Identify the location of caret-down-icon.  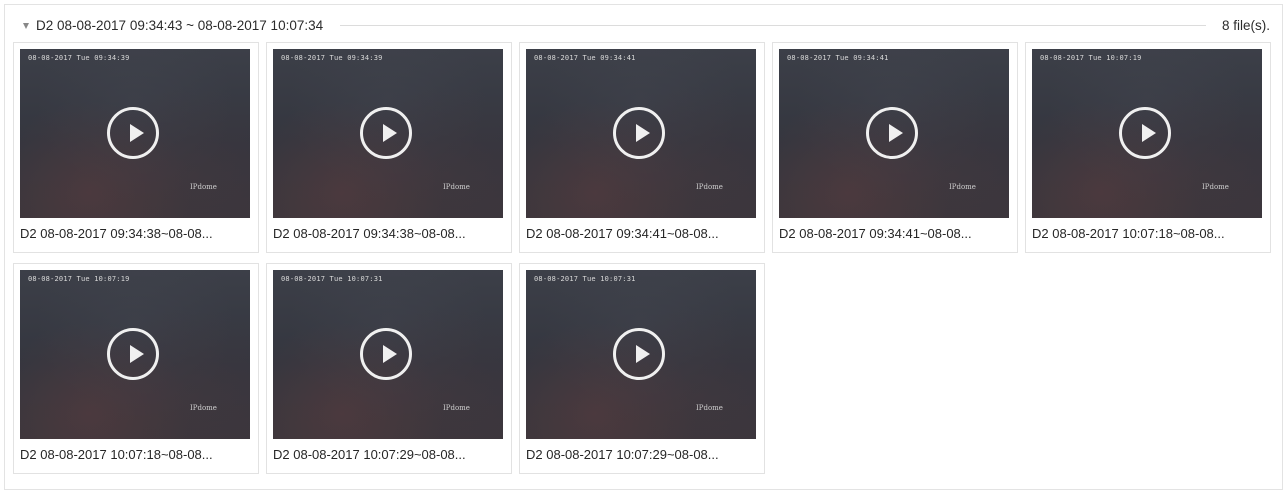
(26, 25).